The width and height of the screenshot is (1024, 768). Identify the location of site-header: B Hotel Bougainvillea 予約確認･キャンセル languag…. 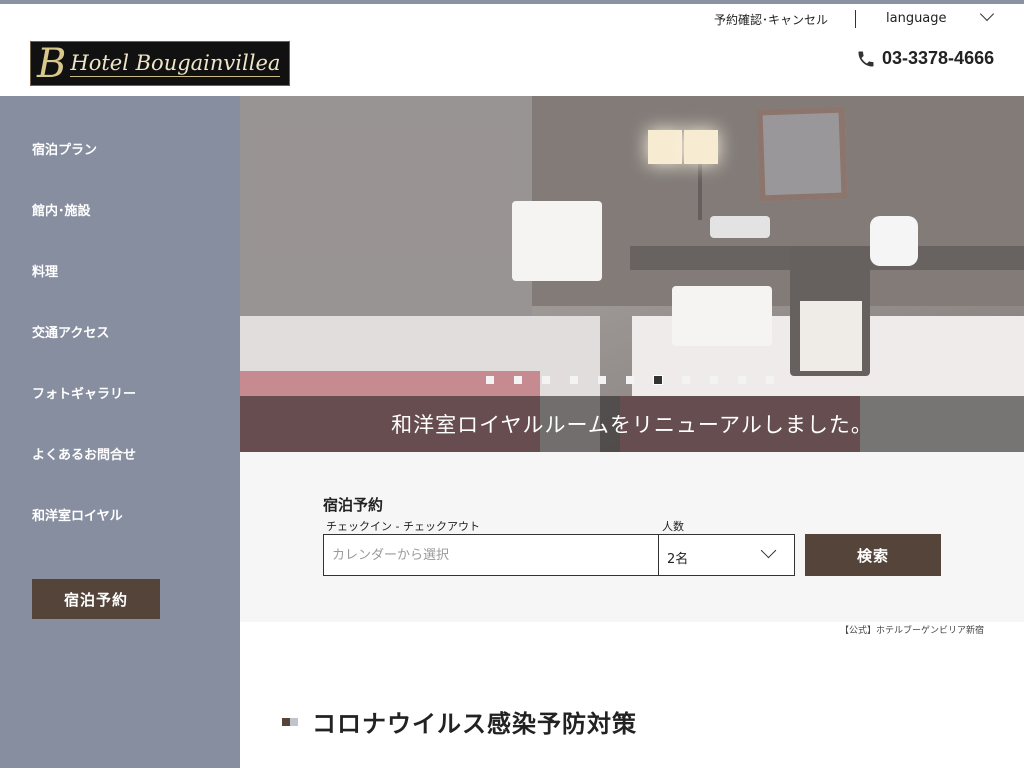
(512, 50).